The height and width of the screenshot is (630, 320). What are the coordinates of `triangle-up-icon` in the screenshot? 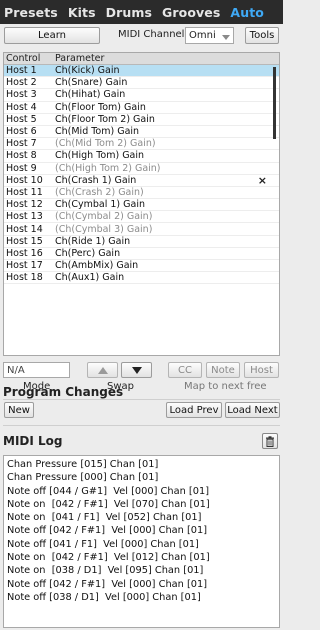 It's located at (102, 370).